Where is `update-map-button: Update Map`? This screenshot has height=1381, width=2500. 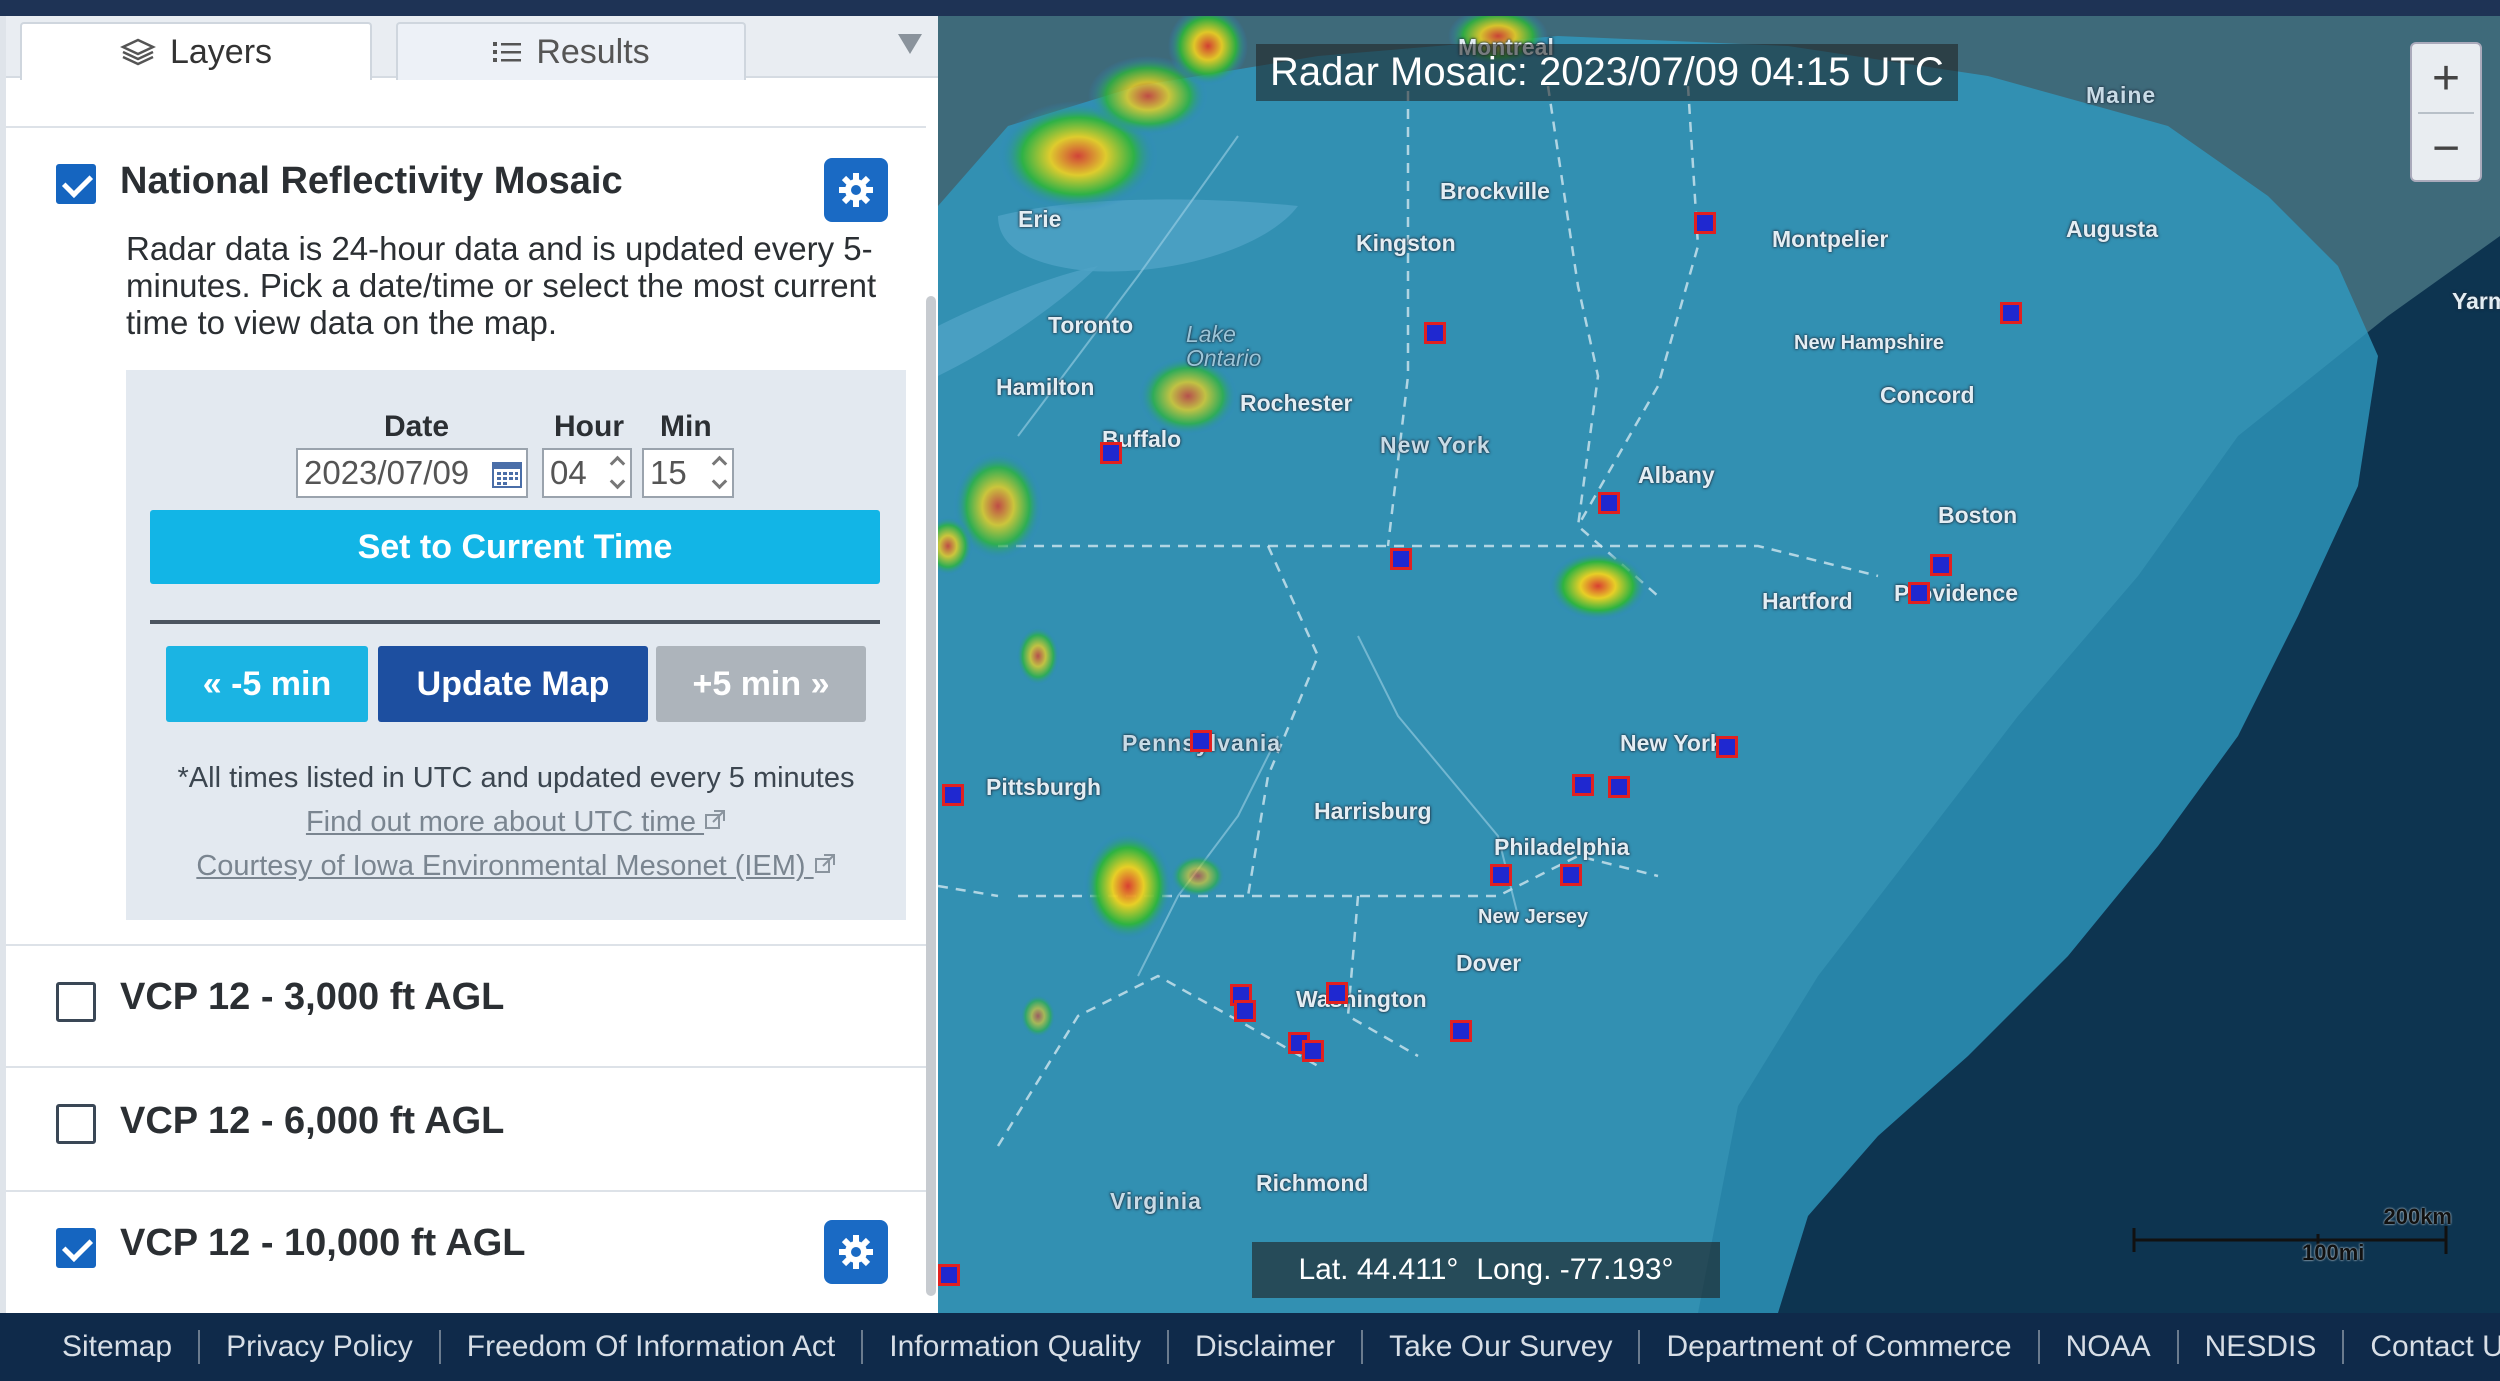 update-map-button: Update Map is located at coordinates (513, 684).